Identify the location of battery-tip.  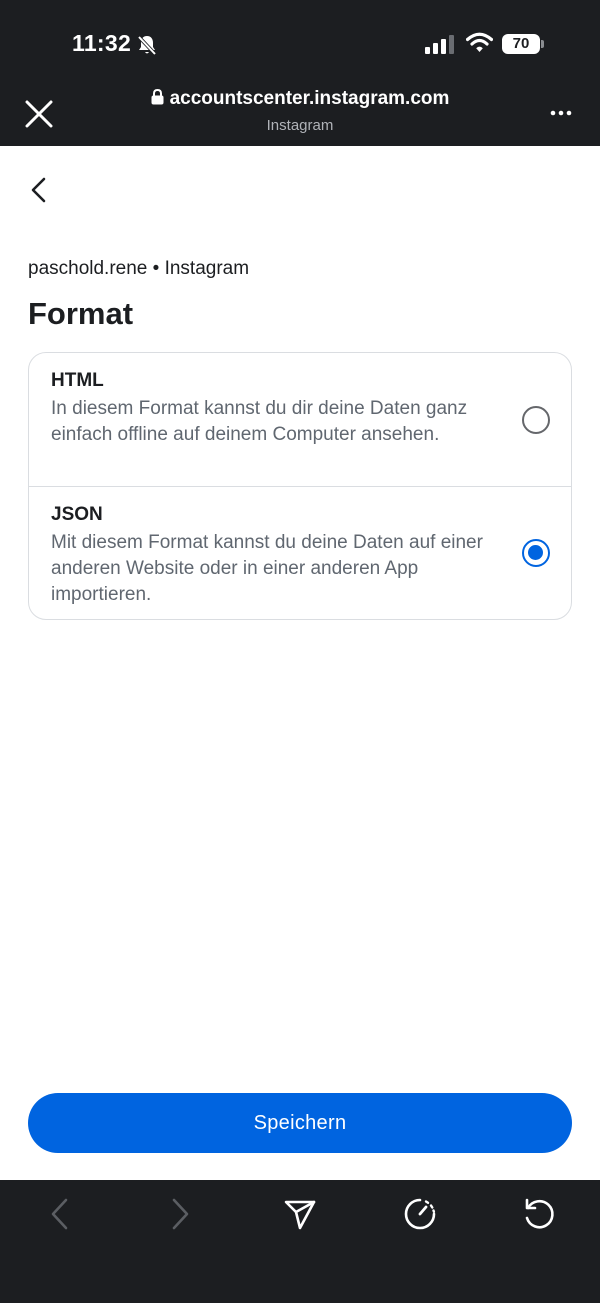
(542, 44).